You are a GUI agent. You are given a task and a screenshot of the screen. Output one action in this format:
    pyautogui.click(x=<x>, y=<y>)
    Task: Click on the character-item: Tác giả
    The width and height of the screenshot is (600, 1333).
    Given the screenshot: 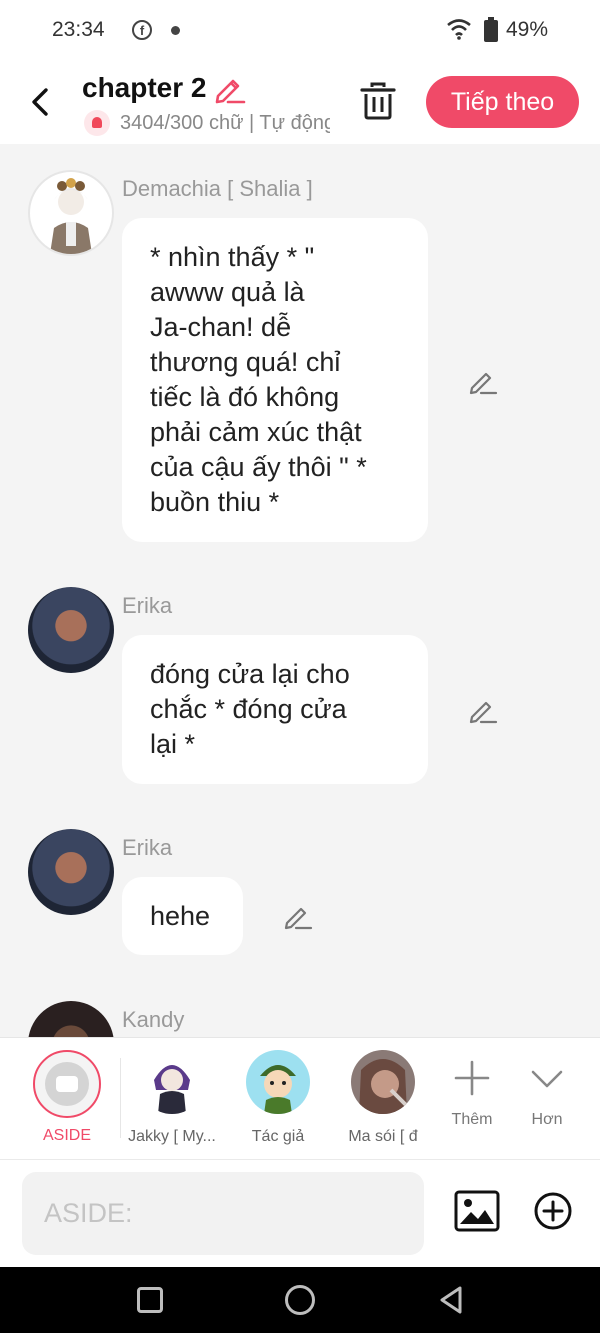 What is the action you would take?
    pyautogui.click(x=278, y=1098)
    